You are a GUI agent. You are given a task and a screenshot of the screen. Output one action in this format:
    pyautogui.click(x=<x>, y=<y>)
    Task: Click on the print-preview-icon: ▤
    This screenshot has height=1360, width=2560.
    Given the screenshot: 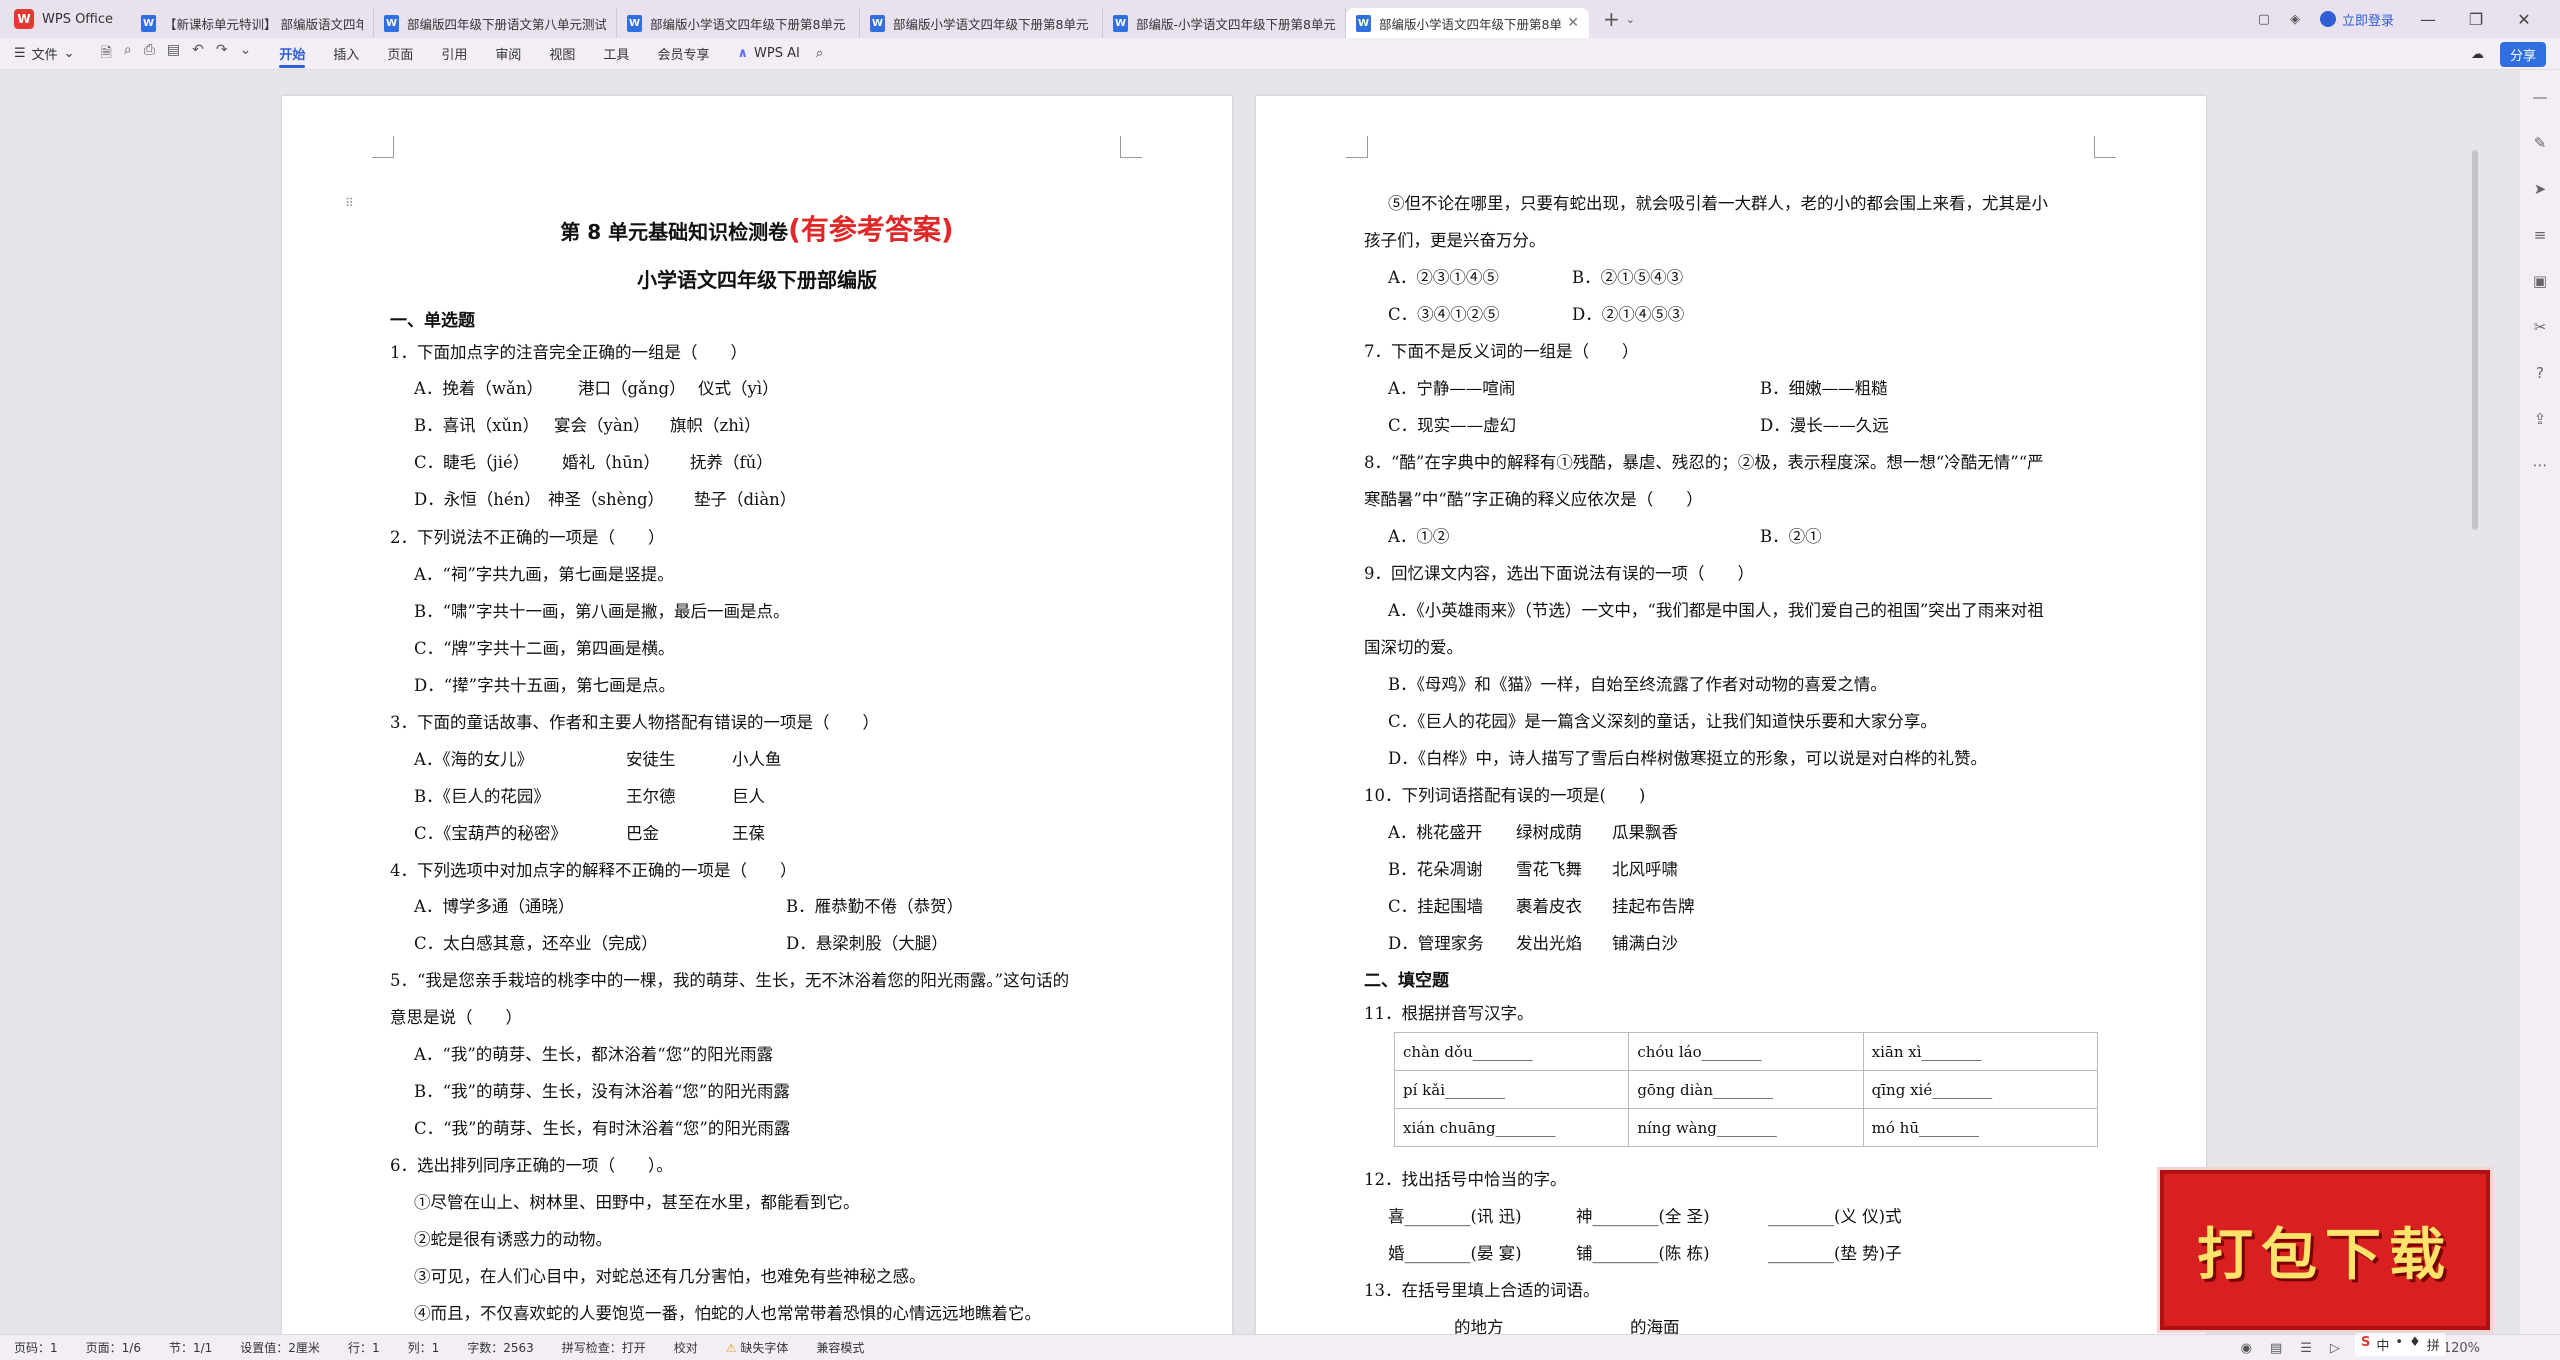 What is the action you would take?
    pyautogui.click(x=173, y=54)
    